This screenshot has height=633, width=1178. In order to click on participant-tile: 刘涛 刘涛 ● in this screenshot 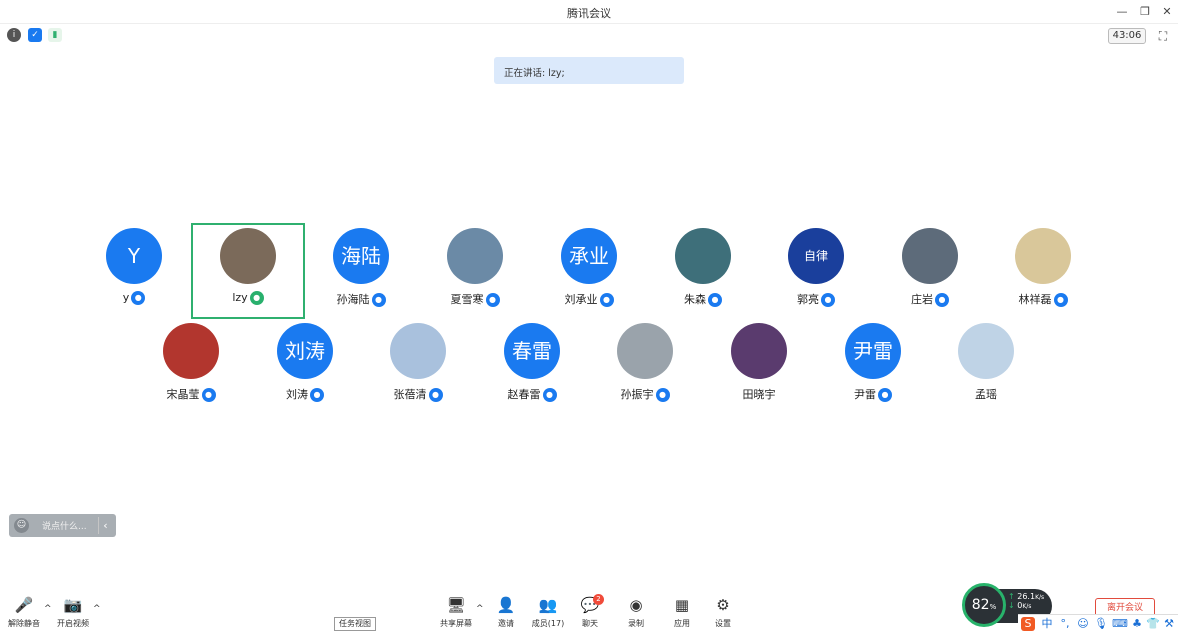, I will do `click(305, 363)`.